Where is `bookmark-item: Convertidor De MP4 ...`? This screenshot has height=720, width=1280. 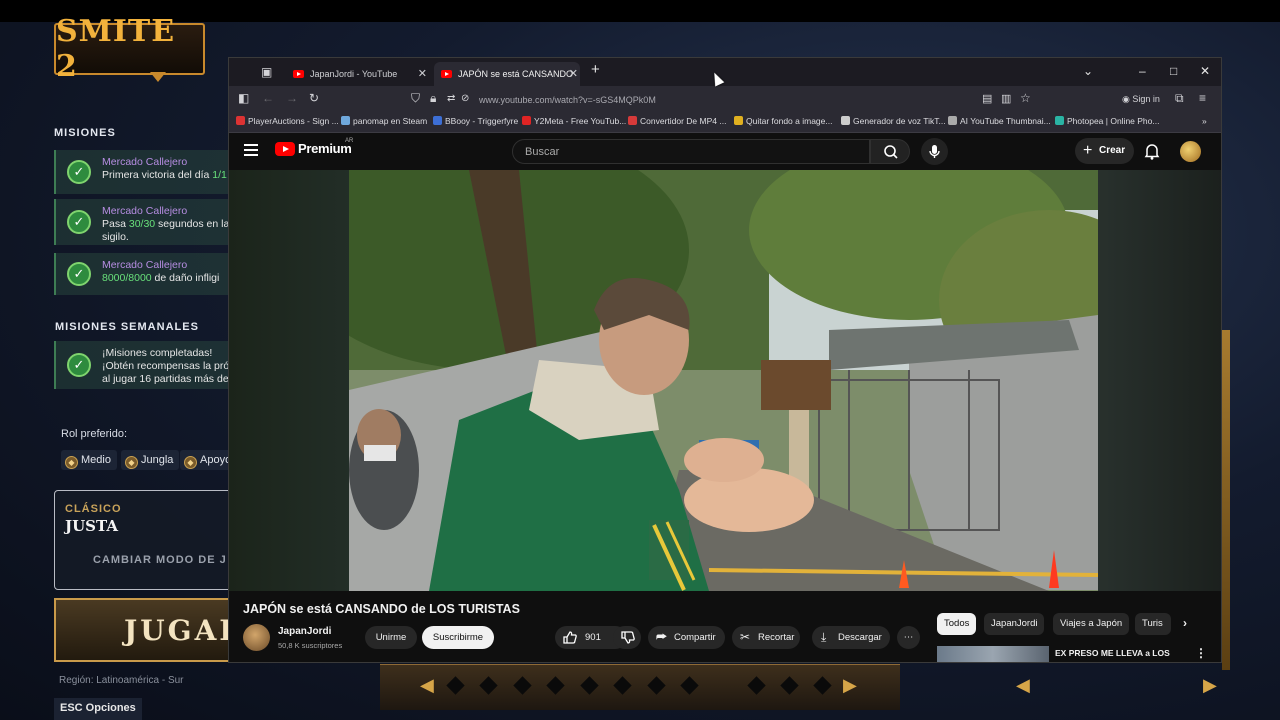 bookmark-item: Convertidor De MP4 ... is located at coordinates (677, 121).